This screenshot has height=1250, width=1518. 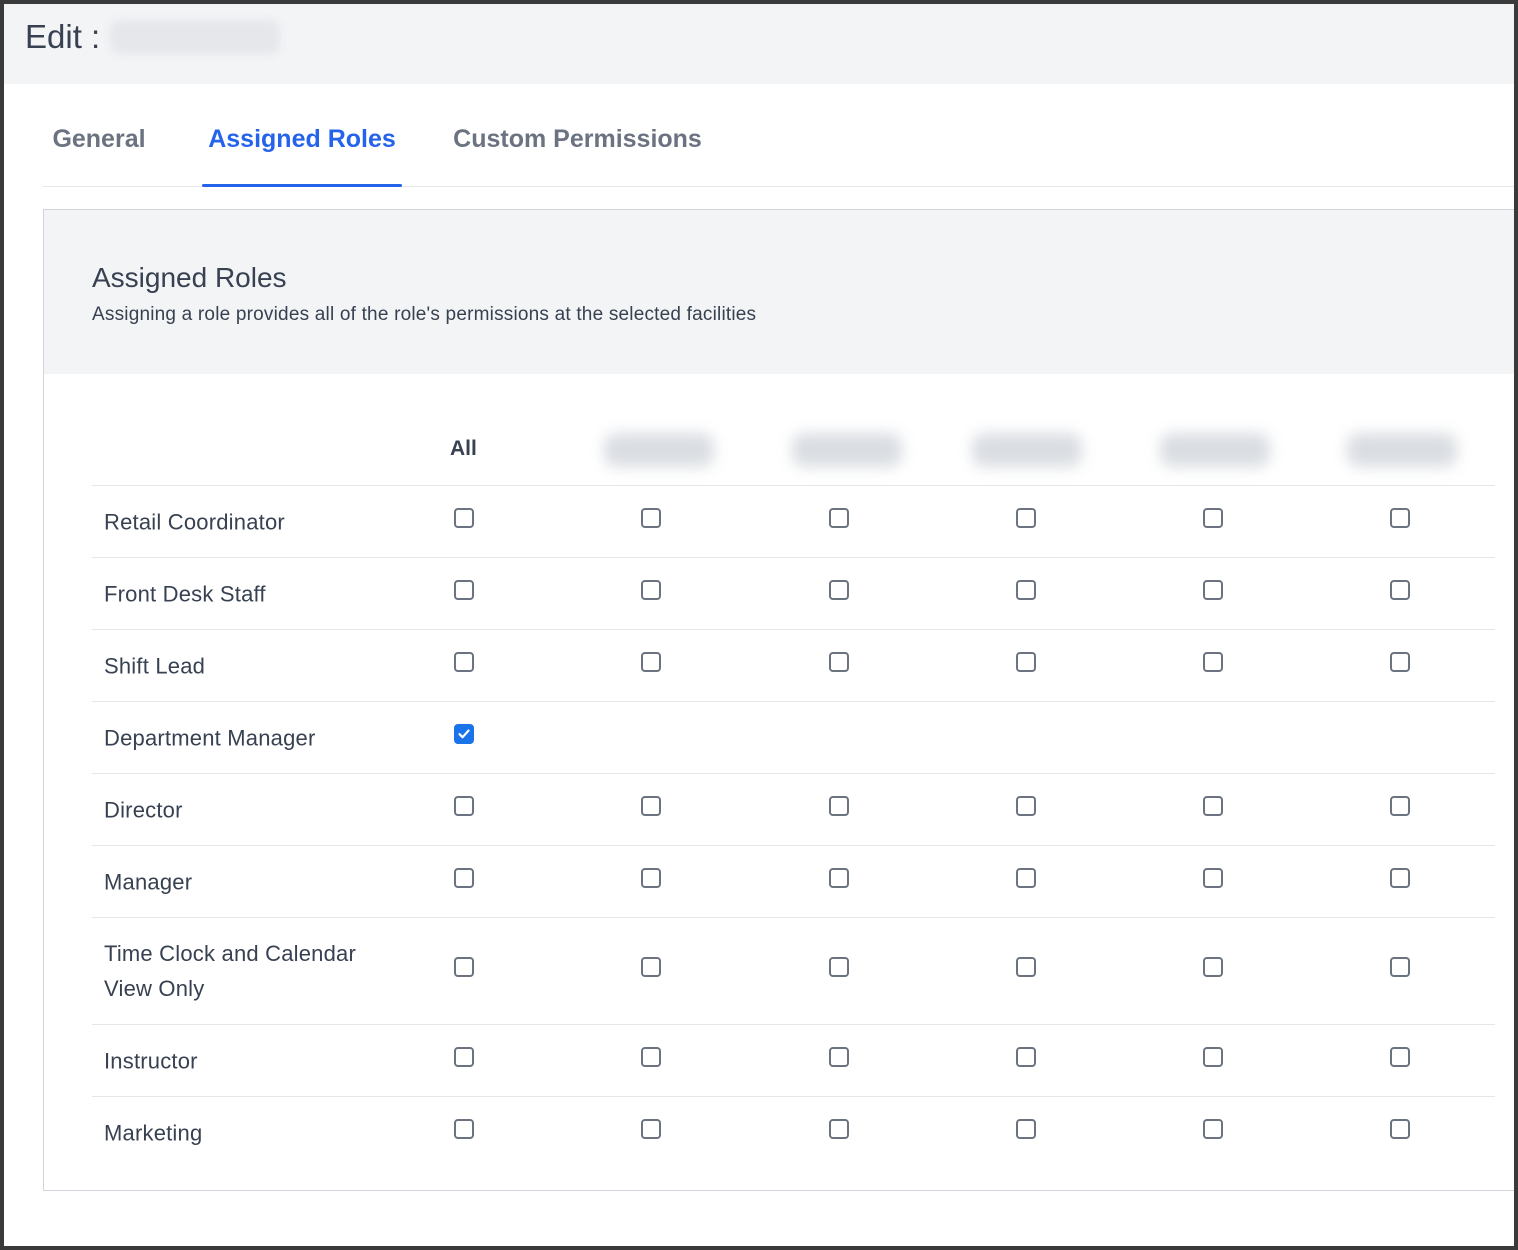 I want to click on role-name: Front Desk Staff, so click(x=185, y=593).